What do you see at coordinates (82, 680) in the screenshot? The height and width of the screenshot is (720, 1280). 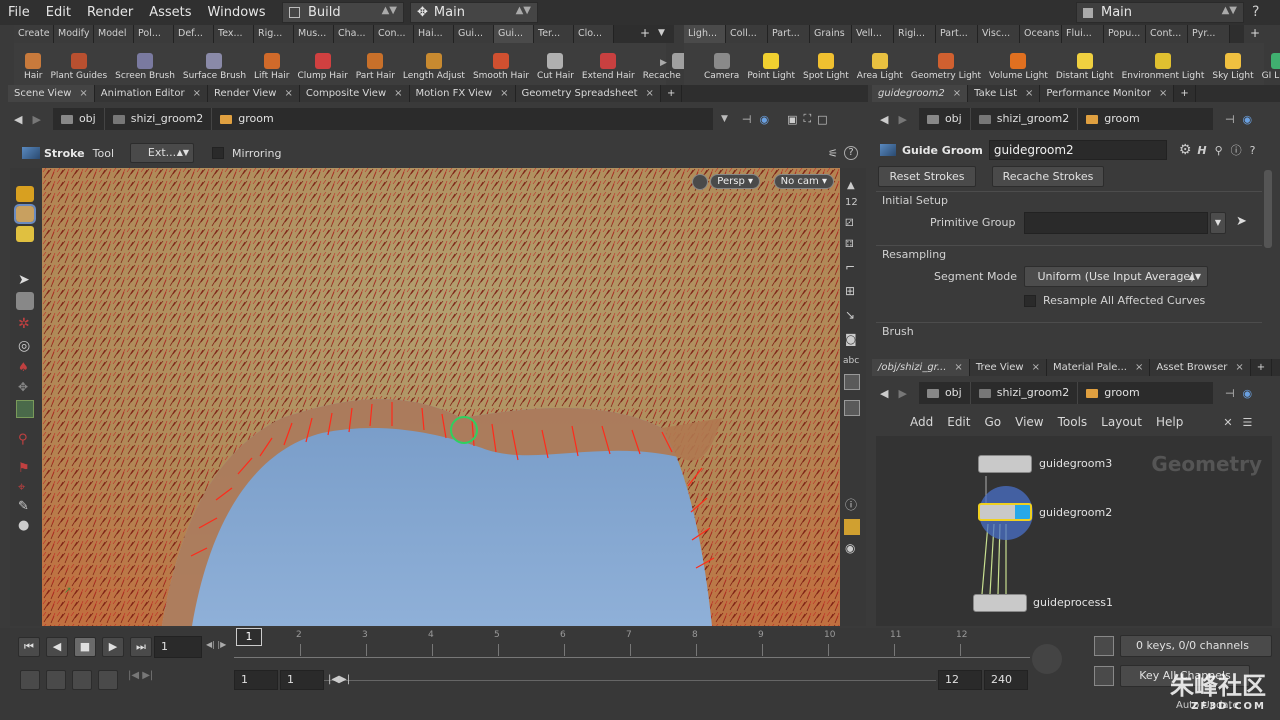 I see `loop-icon` at bounding box center [82, 680].